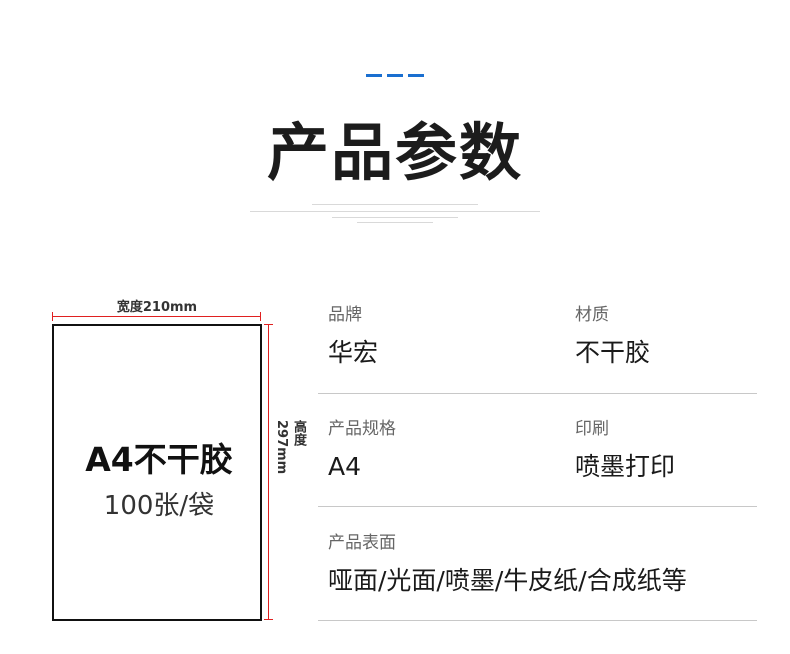  Describe the element at coordinates (362, 451) in the screenshot. I see `param-spec: 产品规格 A4` at that location.